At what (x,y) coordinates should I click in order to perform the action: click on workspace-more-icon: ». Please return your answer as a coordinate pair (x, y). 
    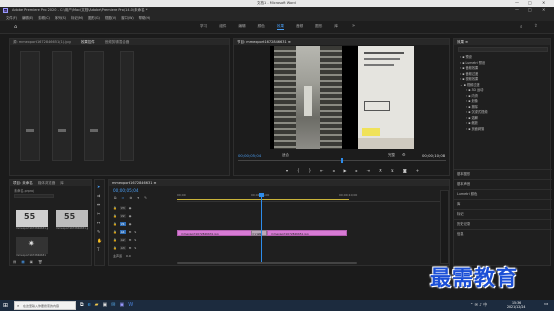
    Looking at the image, I should click on (353, 26).